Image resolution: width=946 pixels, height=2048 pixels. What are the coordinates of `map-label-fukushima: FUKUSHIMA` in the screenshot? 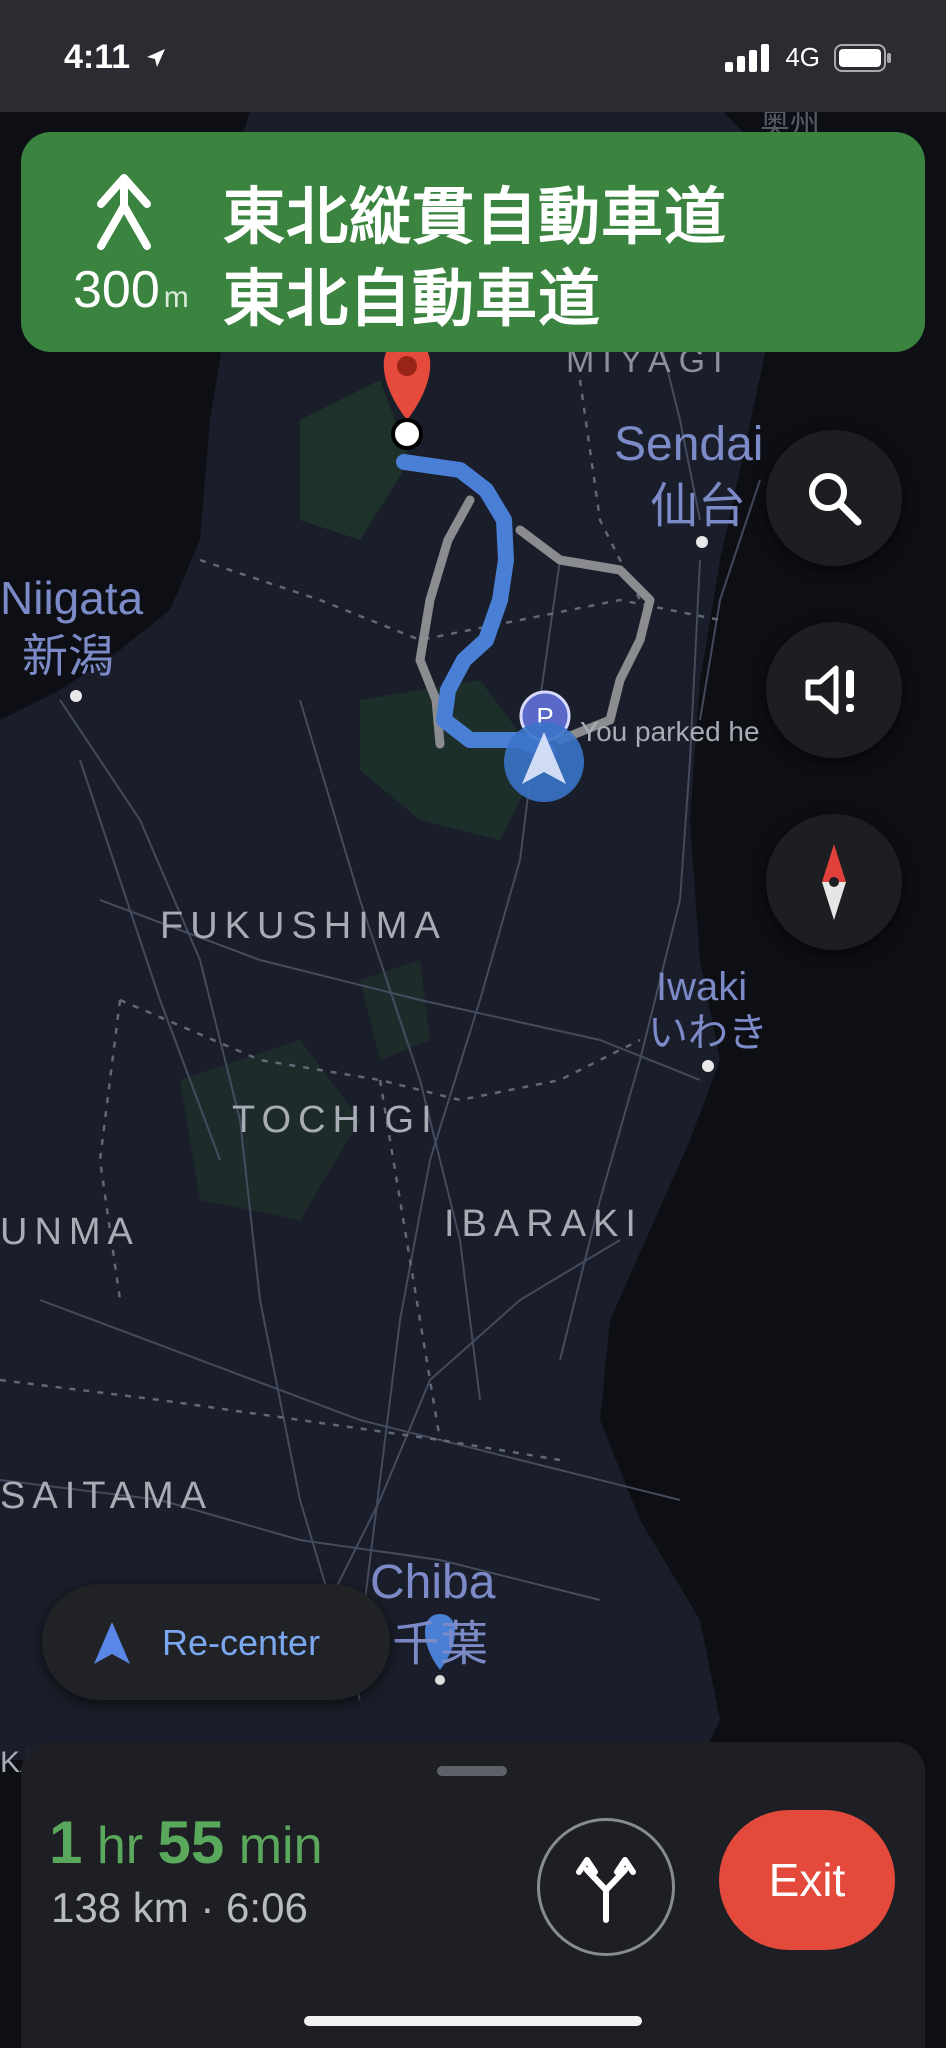 It's located at (303, 926).